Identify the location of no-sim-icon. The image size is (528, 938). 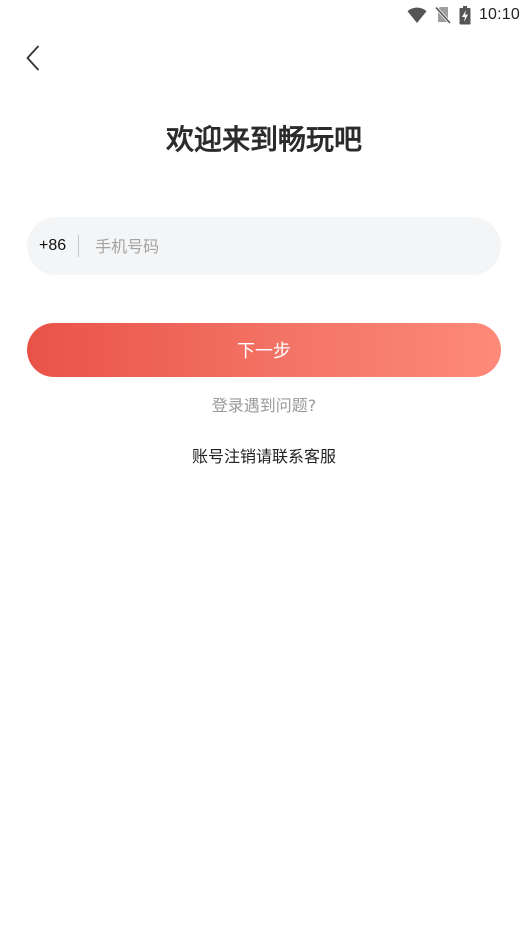
(442, 15).